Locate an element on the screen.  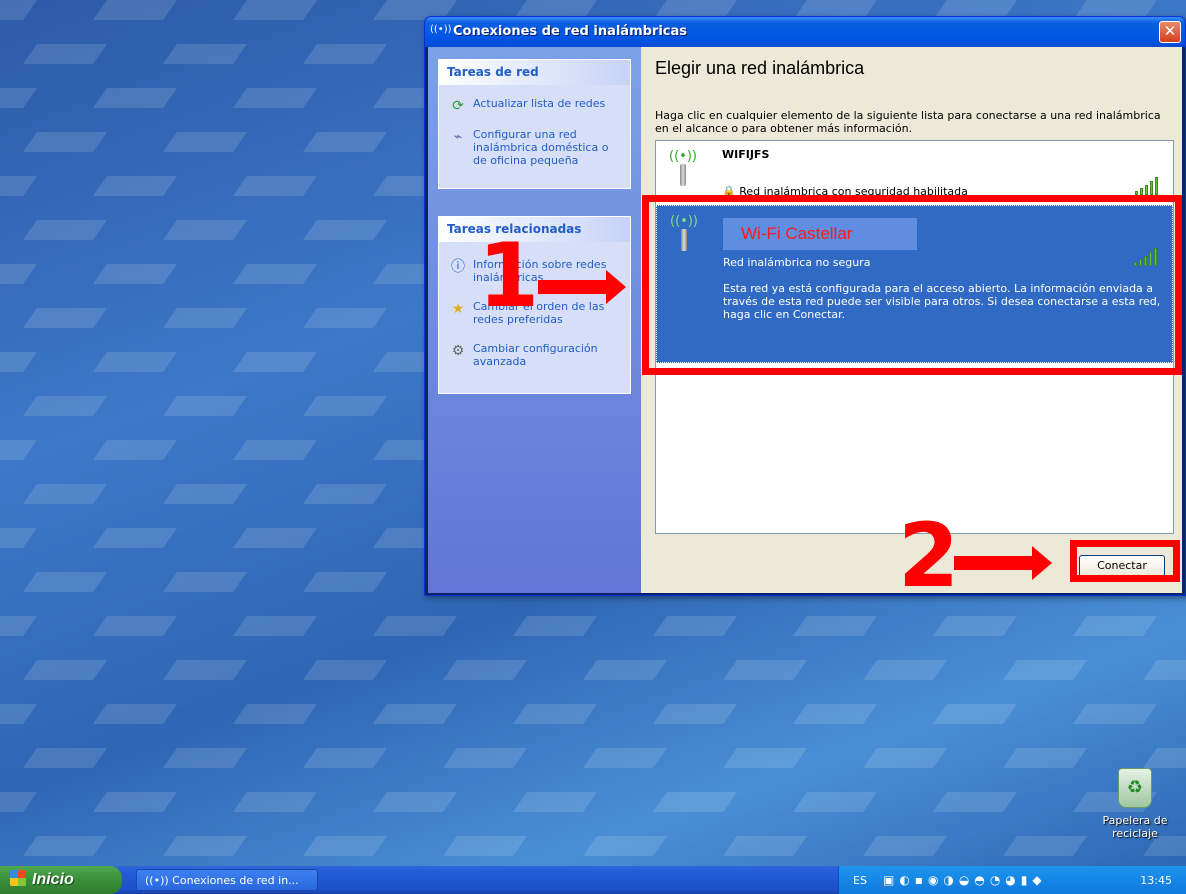
network-name: WIFIJFS is located at coordinates (746, 154).